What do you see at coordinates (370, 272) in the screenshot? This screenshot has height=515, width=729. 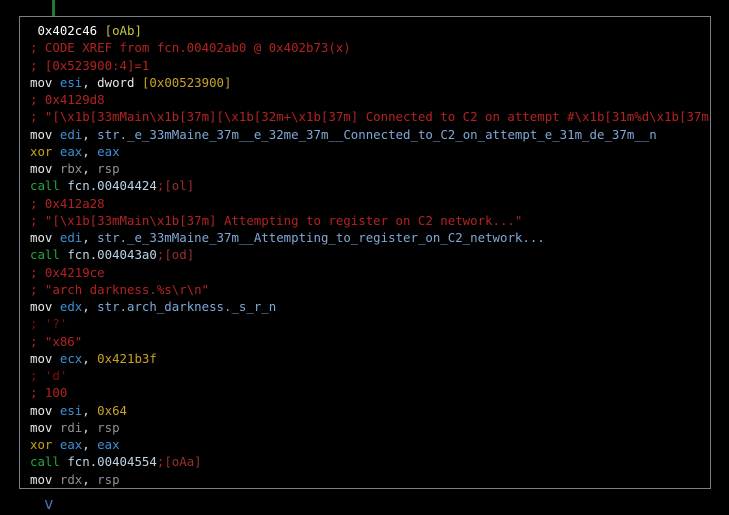 I see `disassembly-line: ; 0x4219ce` at bounding box center [370, 272].